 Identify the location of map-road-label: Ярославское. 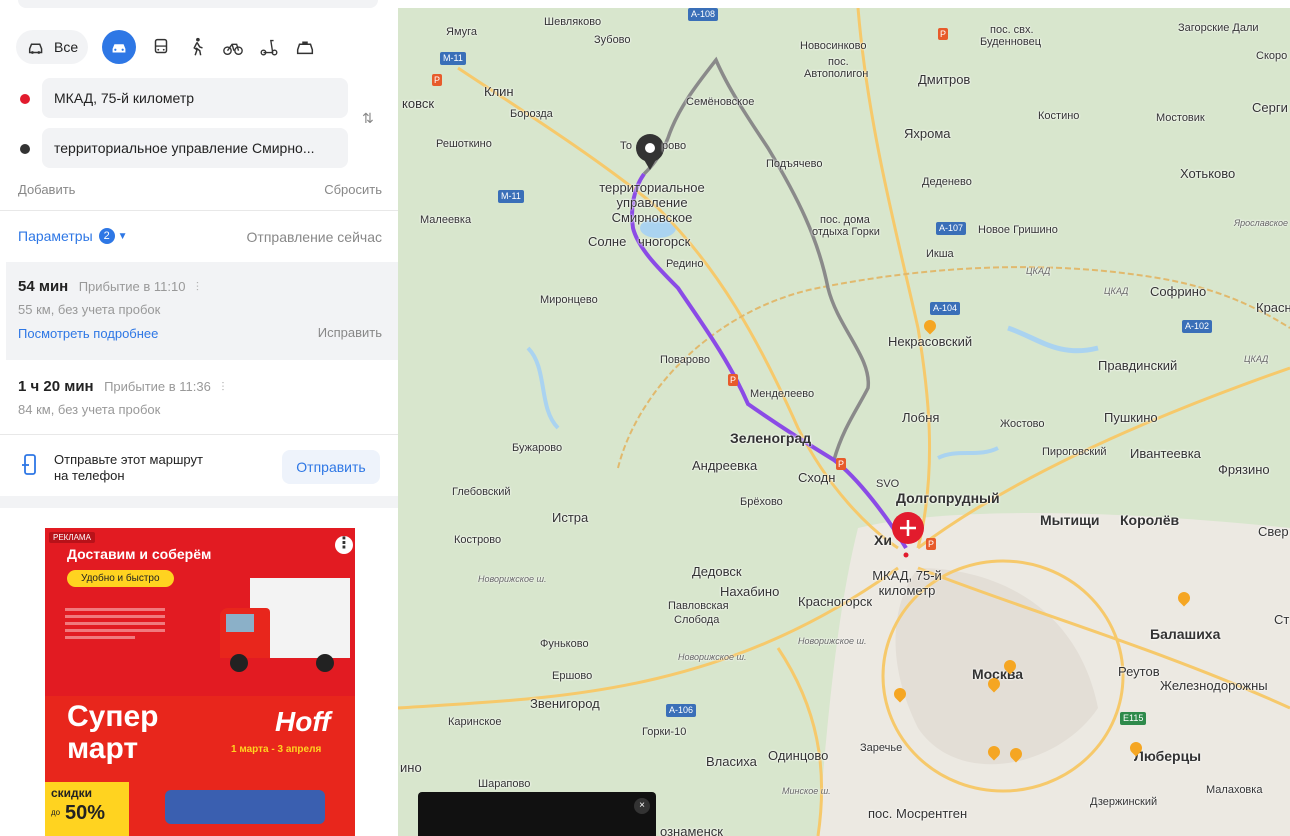
(1261, 223).